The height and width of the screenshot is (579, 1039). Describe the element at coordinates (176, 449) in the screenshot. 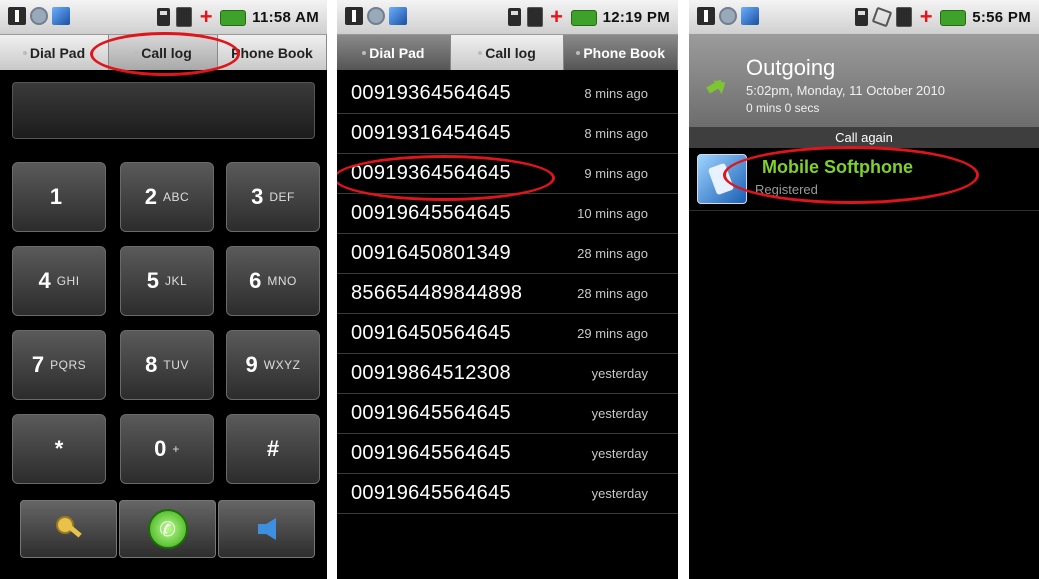

I see `key-letters: +` at that location.